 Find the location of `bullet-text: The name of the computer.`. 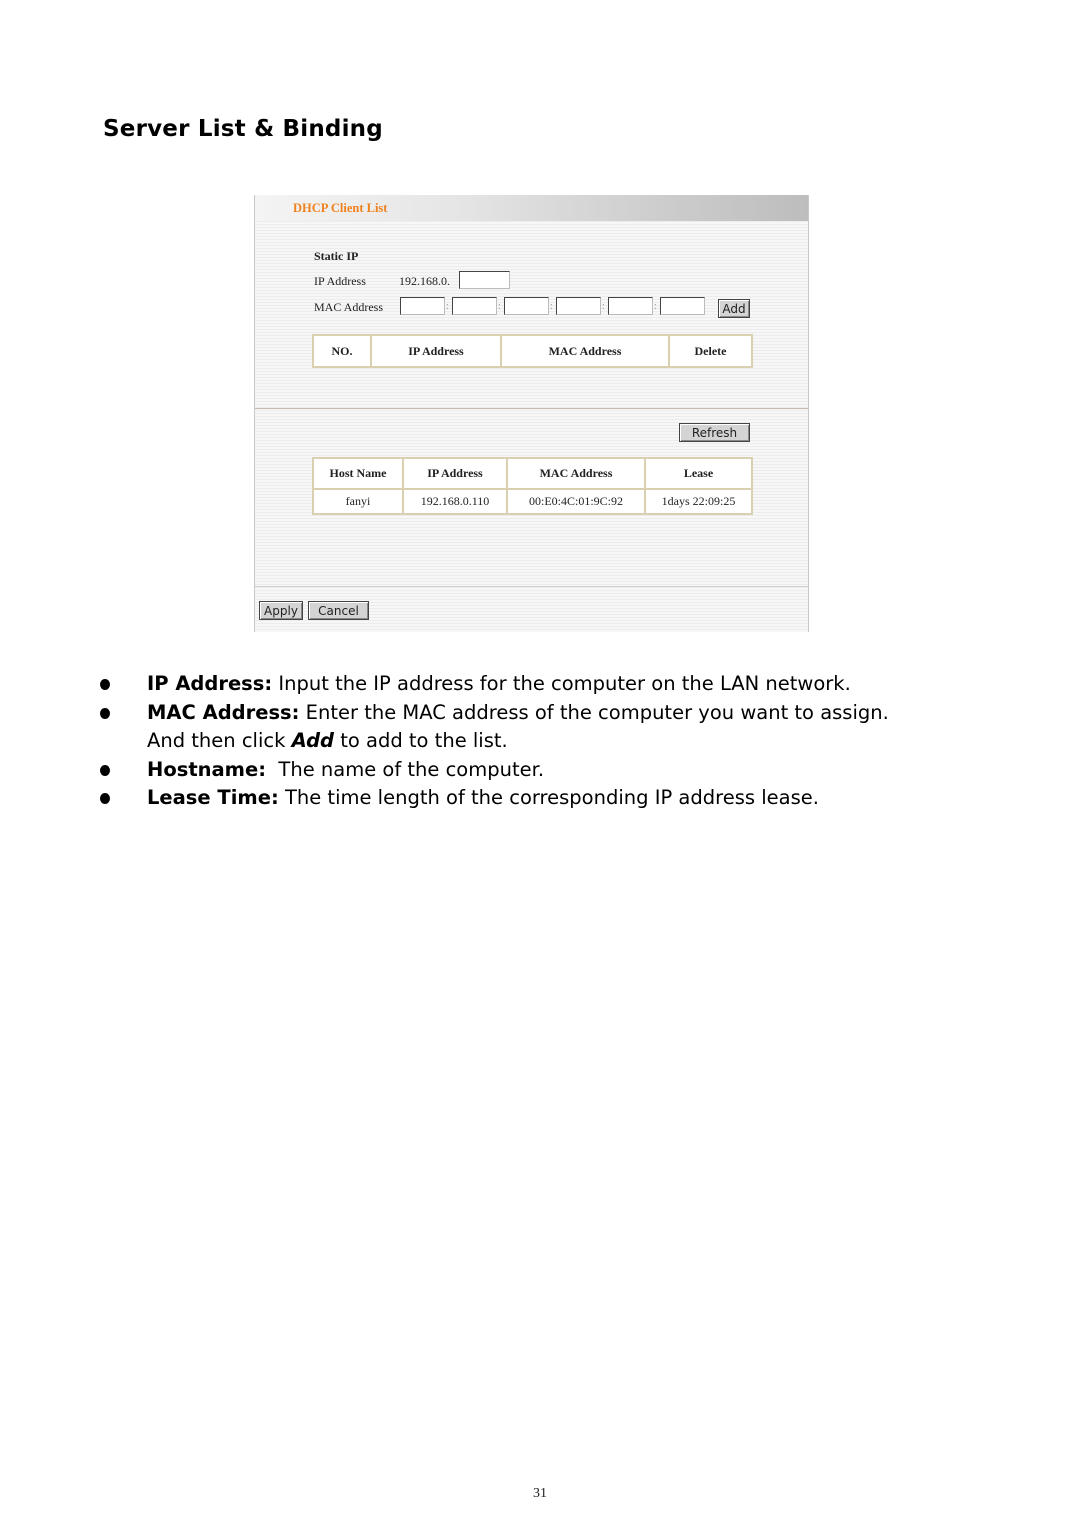

bullet-text: The name of the computer. is located at coordinates (405, 769).